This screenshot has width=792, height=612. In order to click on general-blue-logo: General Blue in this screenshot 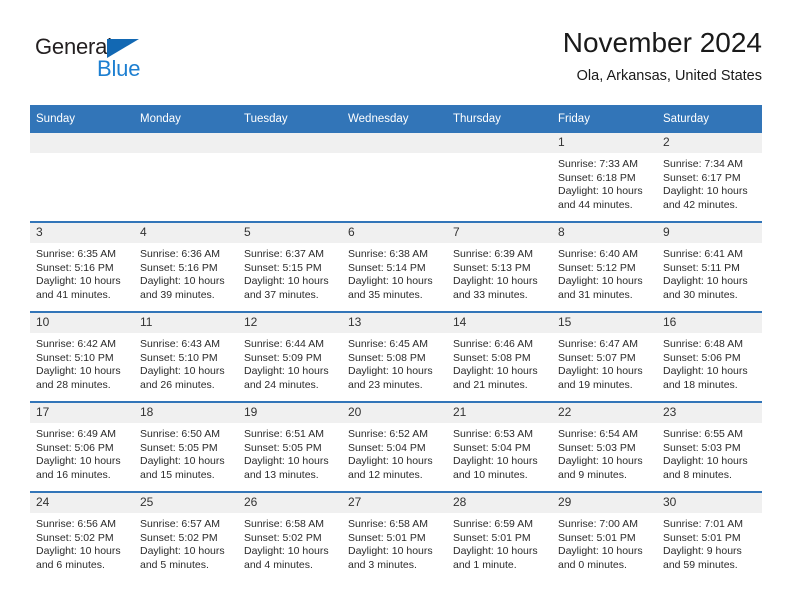, I will do `click(120, 63)`.